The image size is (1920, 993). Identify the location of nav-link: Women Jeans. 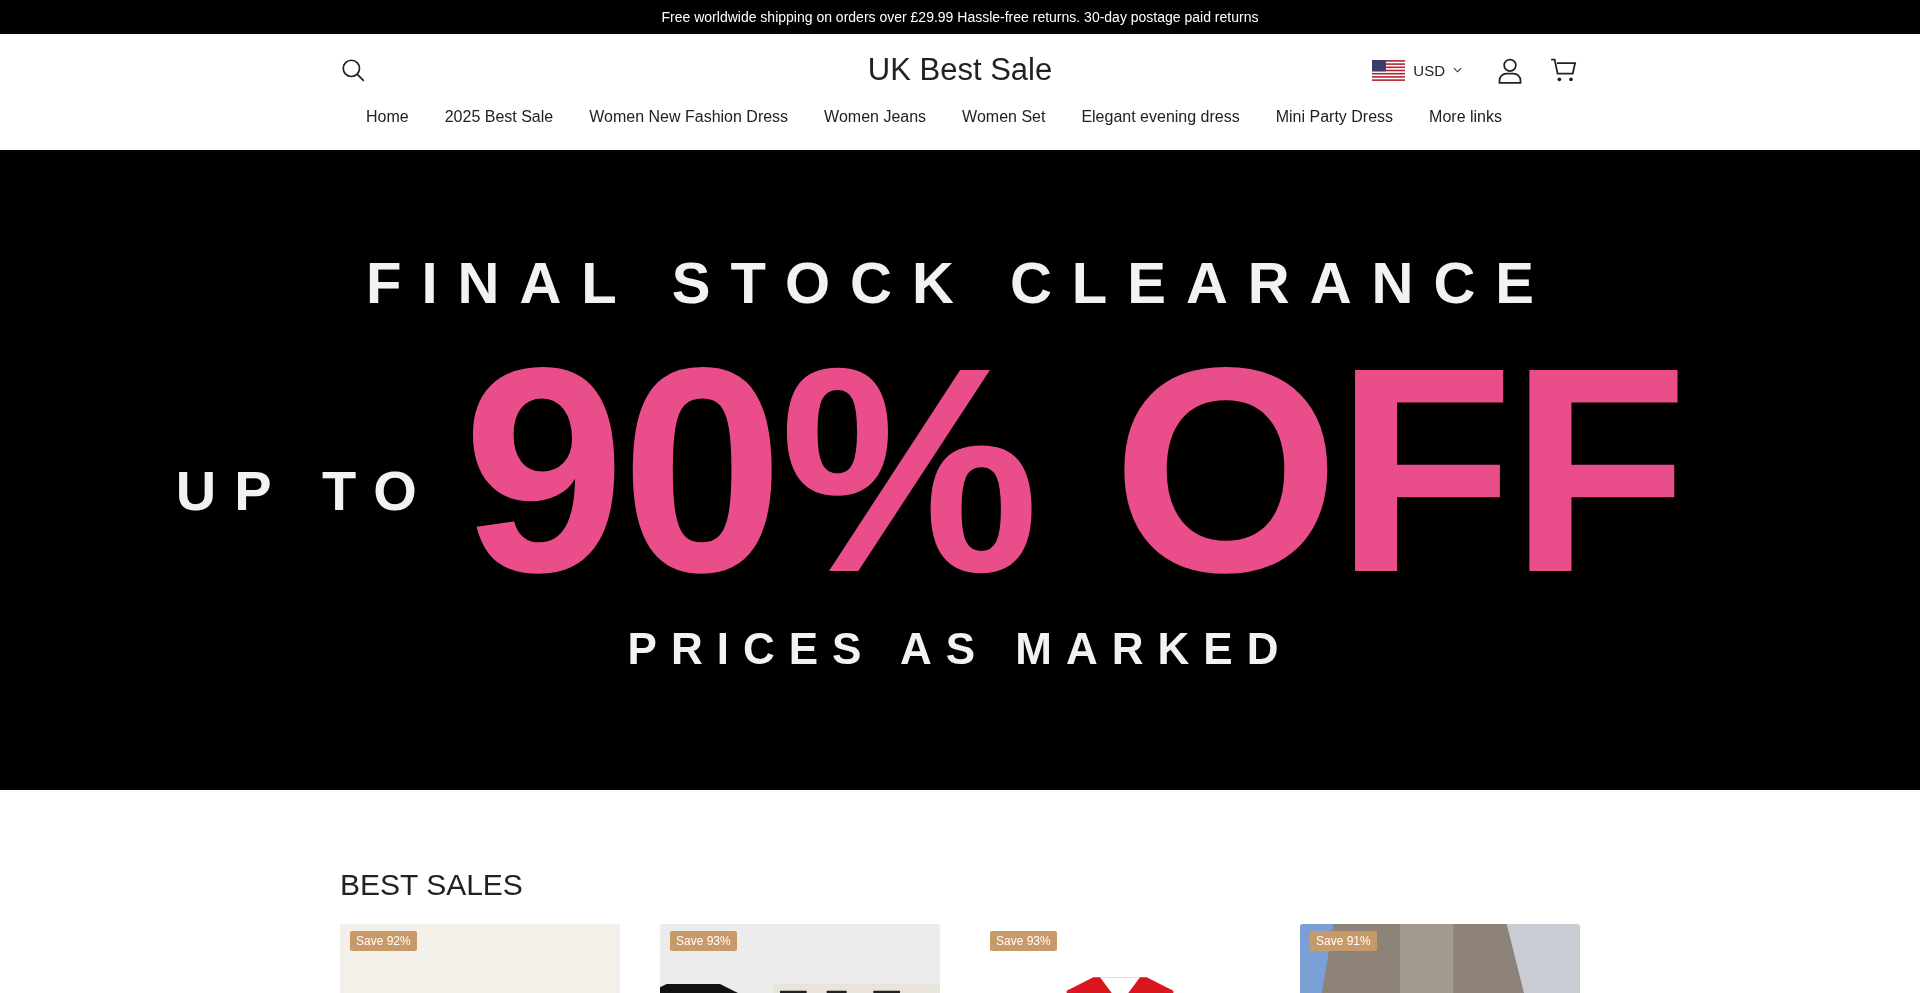
(875, 117).